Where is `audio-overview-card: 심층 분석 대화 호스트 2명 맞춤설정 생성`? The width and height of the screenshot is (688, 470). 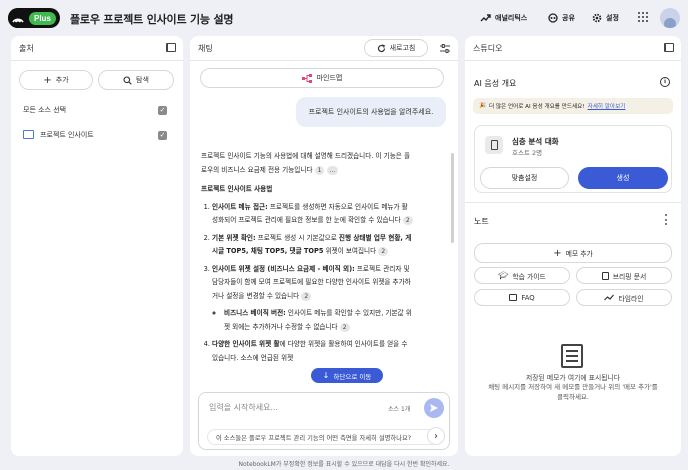
audio-overview-card: 심층 분석 대화 호스트 2명 맞춤설정 생성 is located at coordinates (573, 159).